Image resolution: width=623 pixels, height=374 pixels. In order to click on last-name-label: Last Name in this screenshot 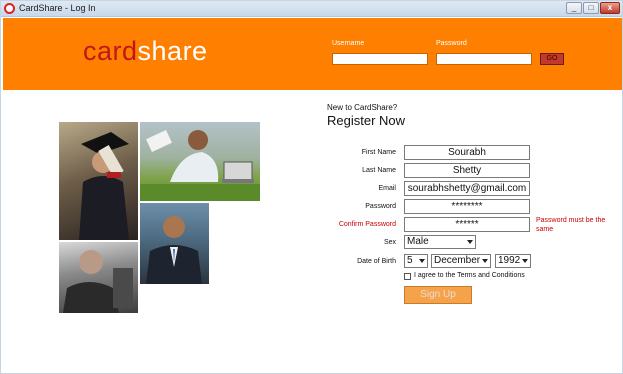, I will do `click(379, 170)`.